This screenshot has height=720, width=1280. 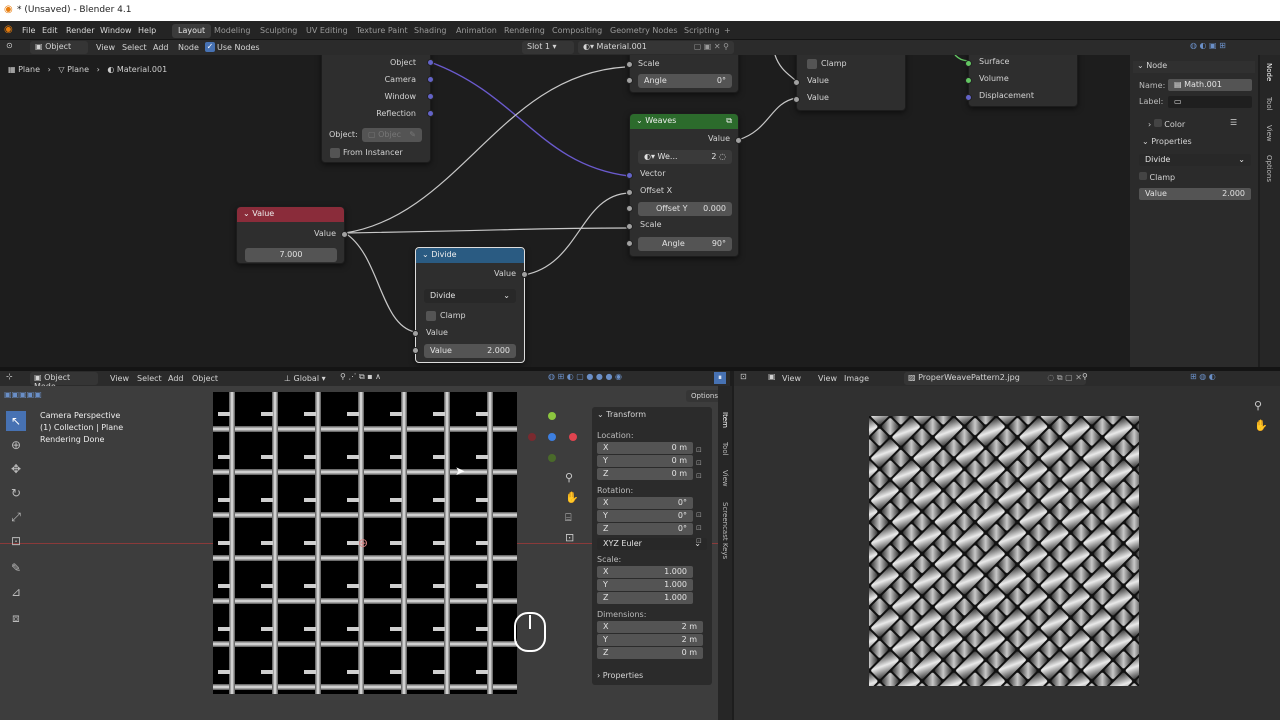 I want to click on value-output-socket, so click(x=344, y=234).